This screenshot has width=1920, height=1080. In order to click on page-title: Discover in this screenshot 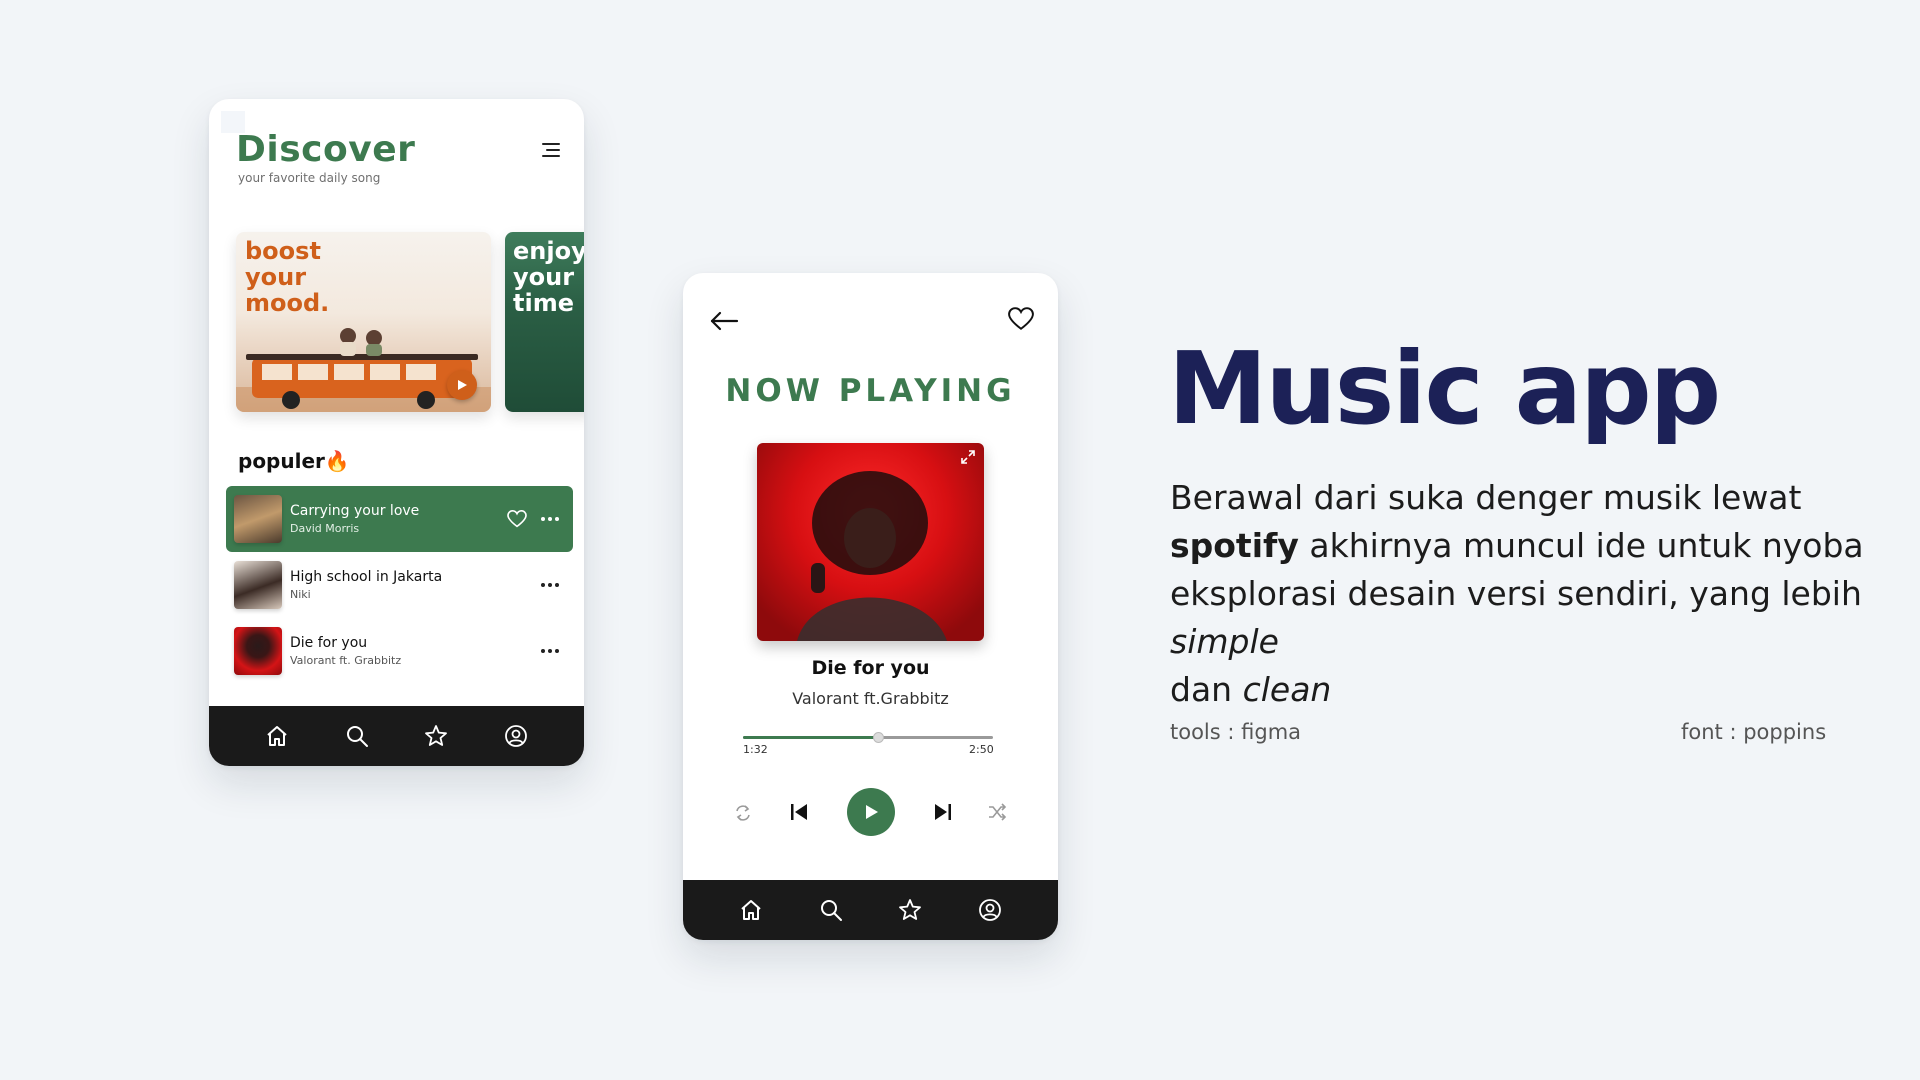, I will do `click(326, 149)`.